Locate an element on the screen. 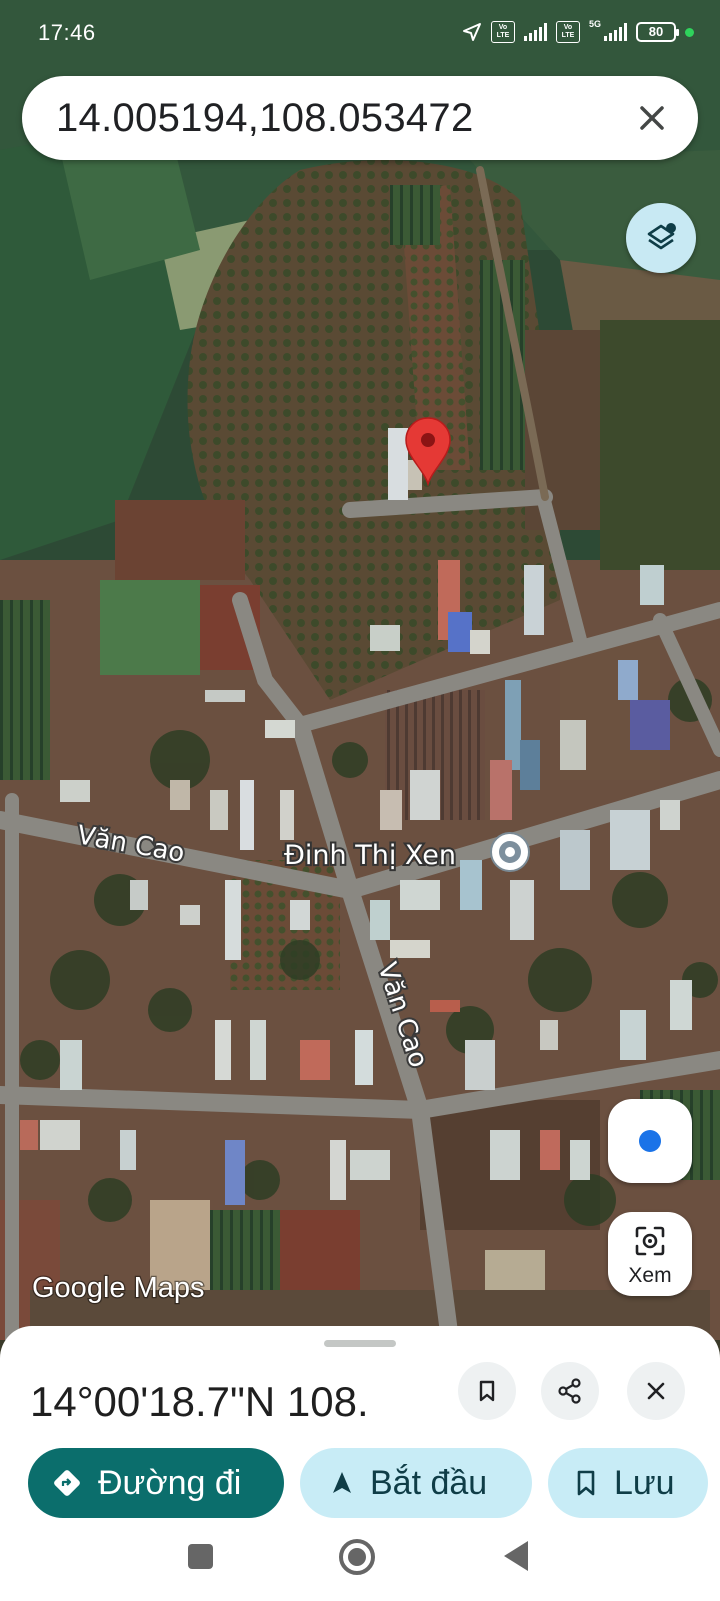 The height and width of the screenshot is (1601, 720). status-bar: 17:46 Vo LTE Vo LTE 5G 80 is located at coordinates (360, 33).